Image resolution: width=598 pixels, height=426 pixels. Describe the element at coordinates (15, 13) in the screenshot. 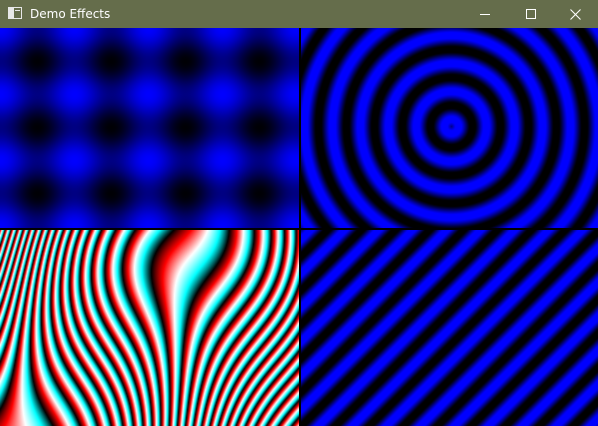

I see `app-window-icon` at that location.